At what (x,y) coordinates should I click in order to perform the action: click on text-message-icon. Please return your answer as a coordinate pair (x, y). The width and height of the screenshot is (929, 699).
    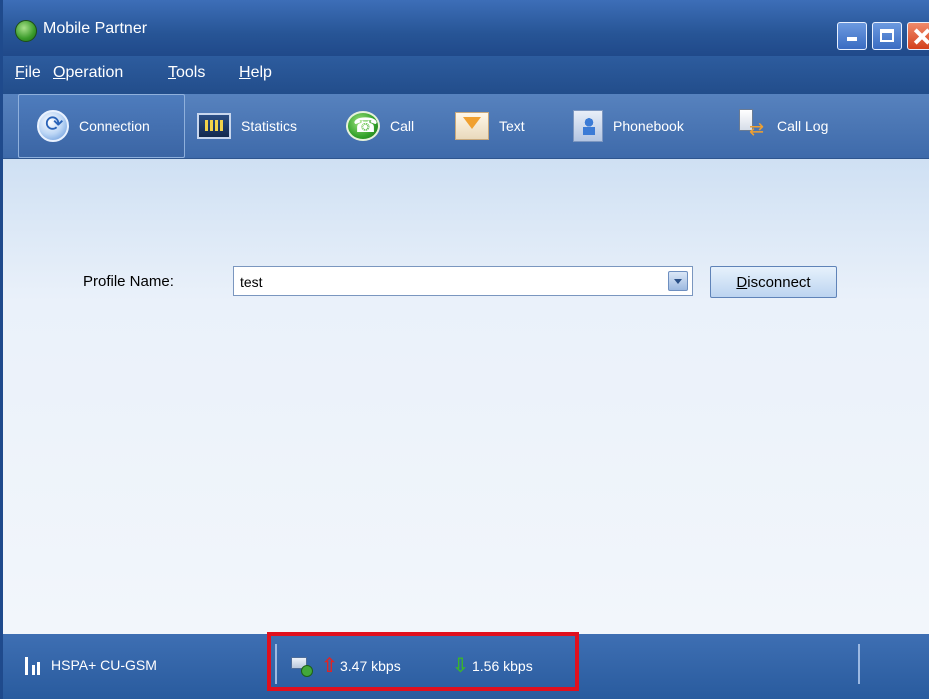
    Looking at the image, I should click on (472, 126).